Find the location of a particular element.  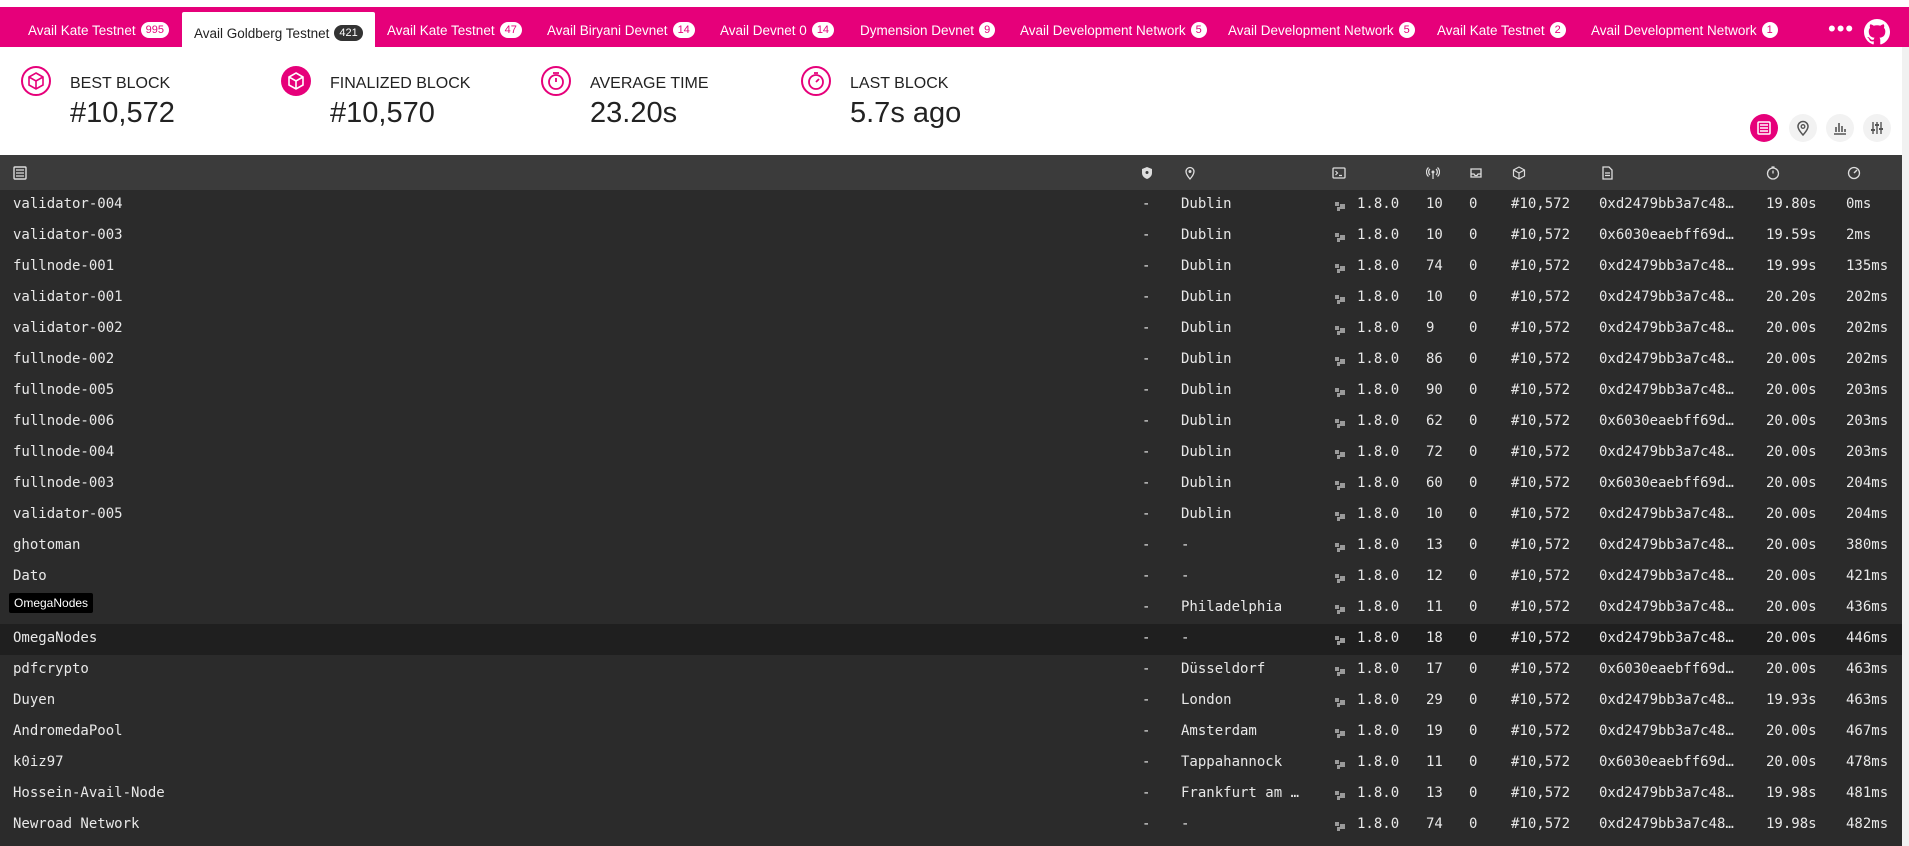

network-tab: Dymension Devnet 9 is located at coordinates (928, 30).